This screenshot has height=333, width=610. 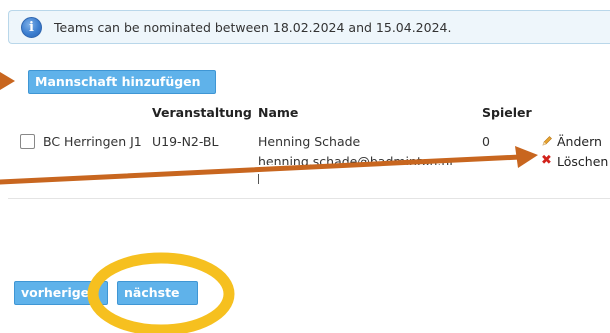 I want to click on add-team-button: Mannschaft hinzufügen, so click(x=122, y=82).